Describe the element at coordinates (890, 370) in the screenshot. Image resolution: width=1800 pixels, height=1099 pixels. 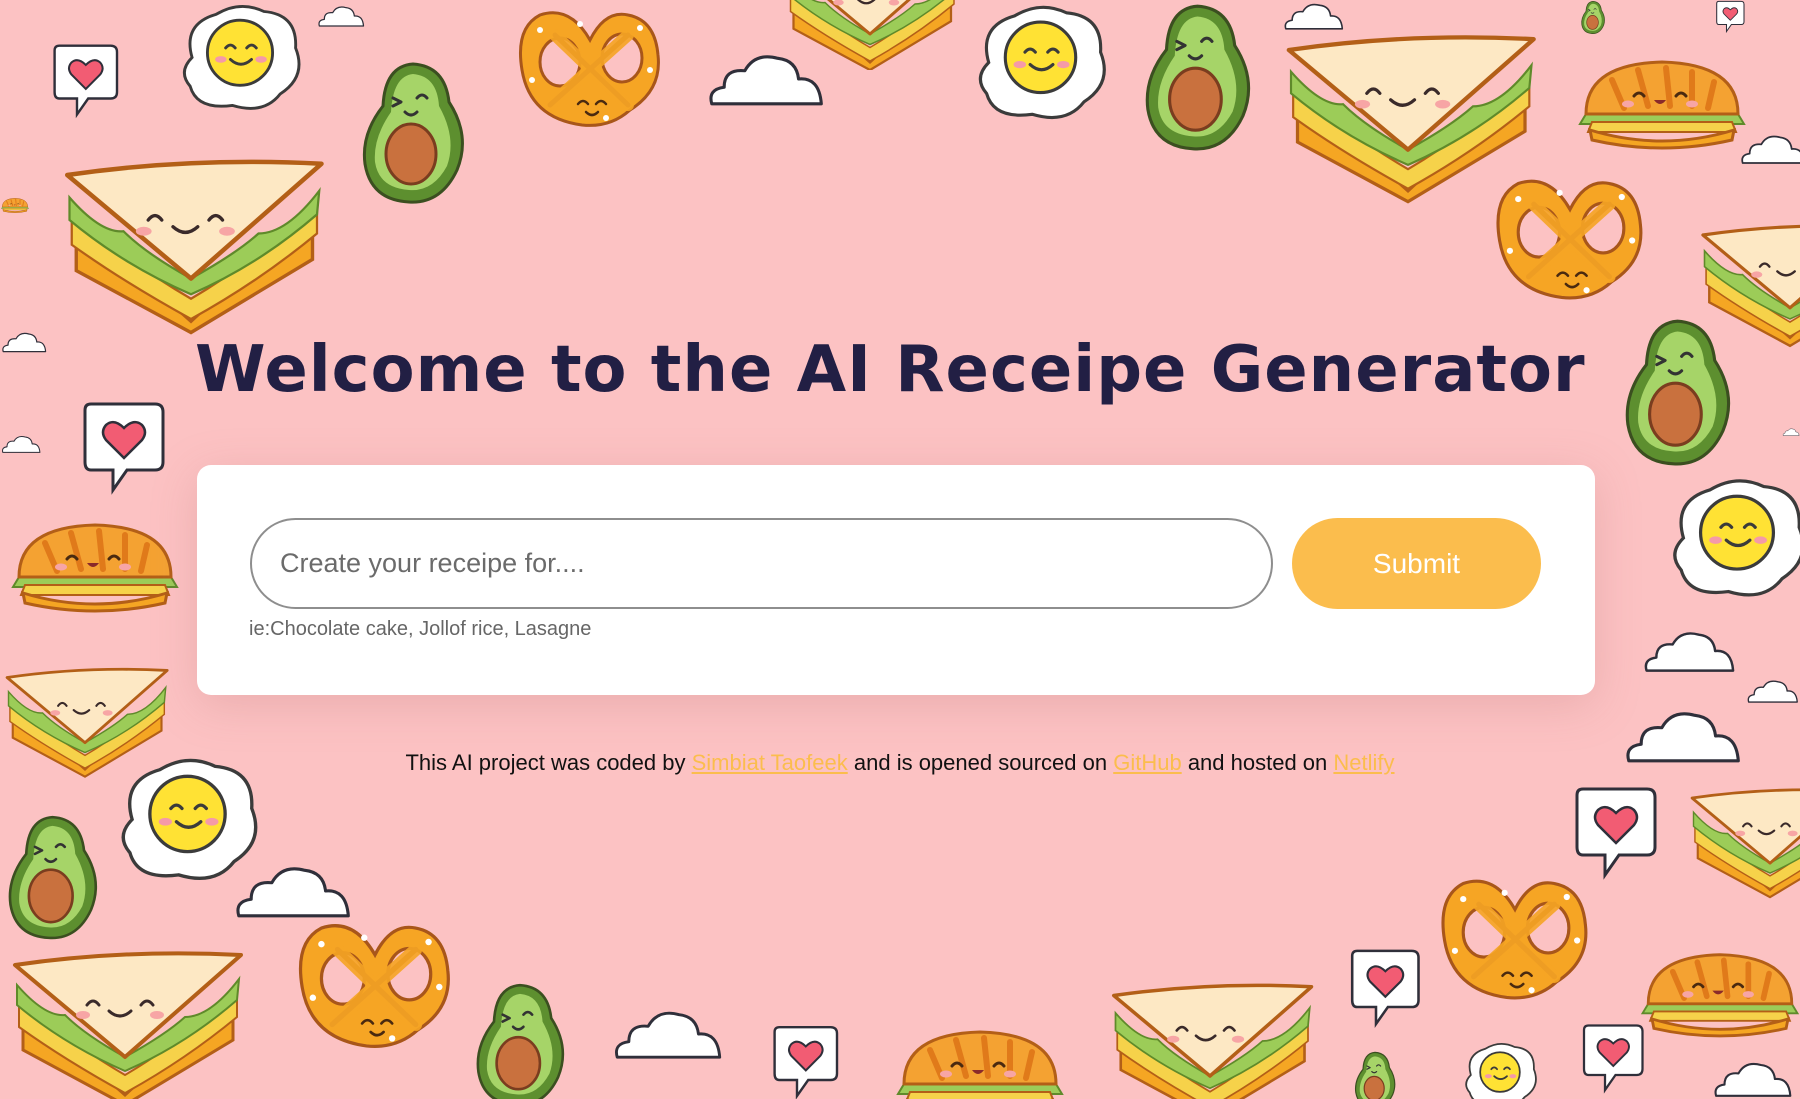
I see `page-title: Welcome to the AI Receipe Generator` at that location.